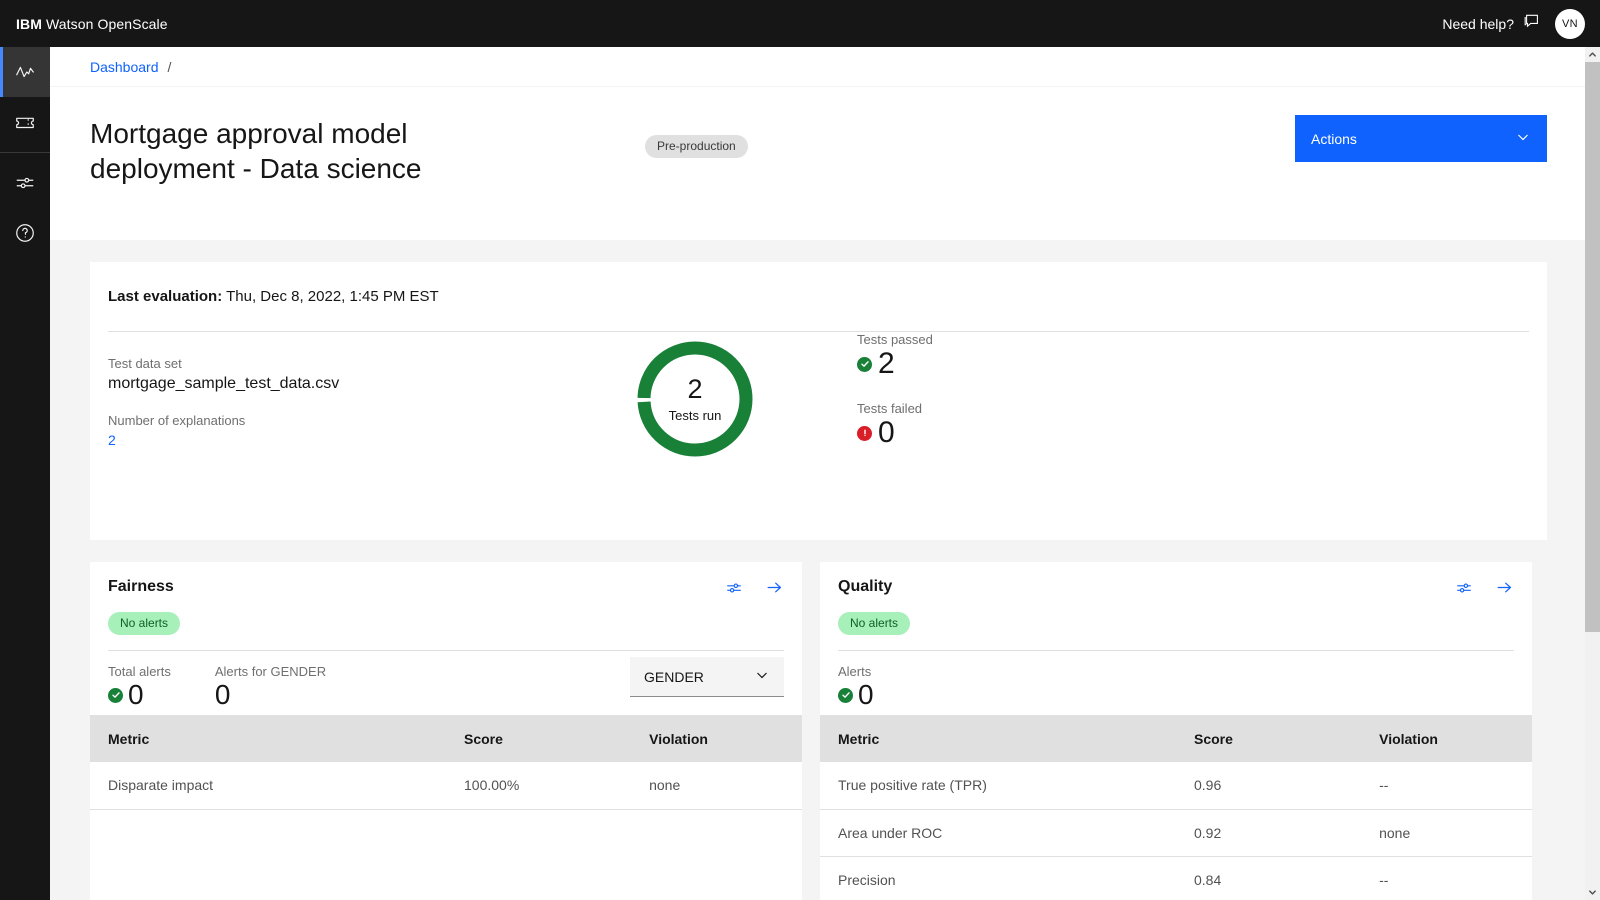 This screenshot has width=1600, height=900. Describe the element at coordinates (446, 840) in the screenshot. I see `fairness-table-empty-space` at that location.